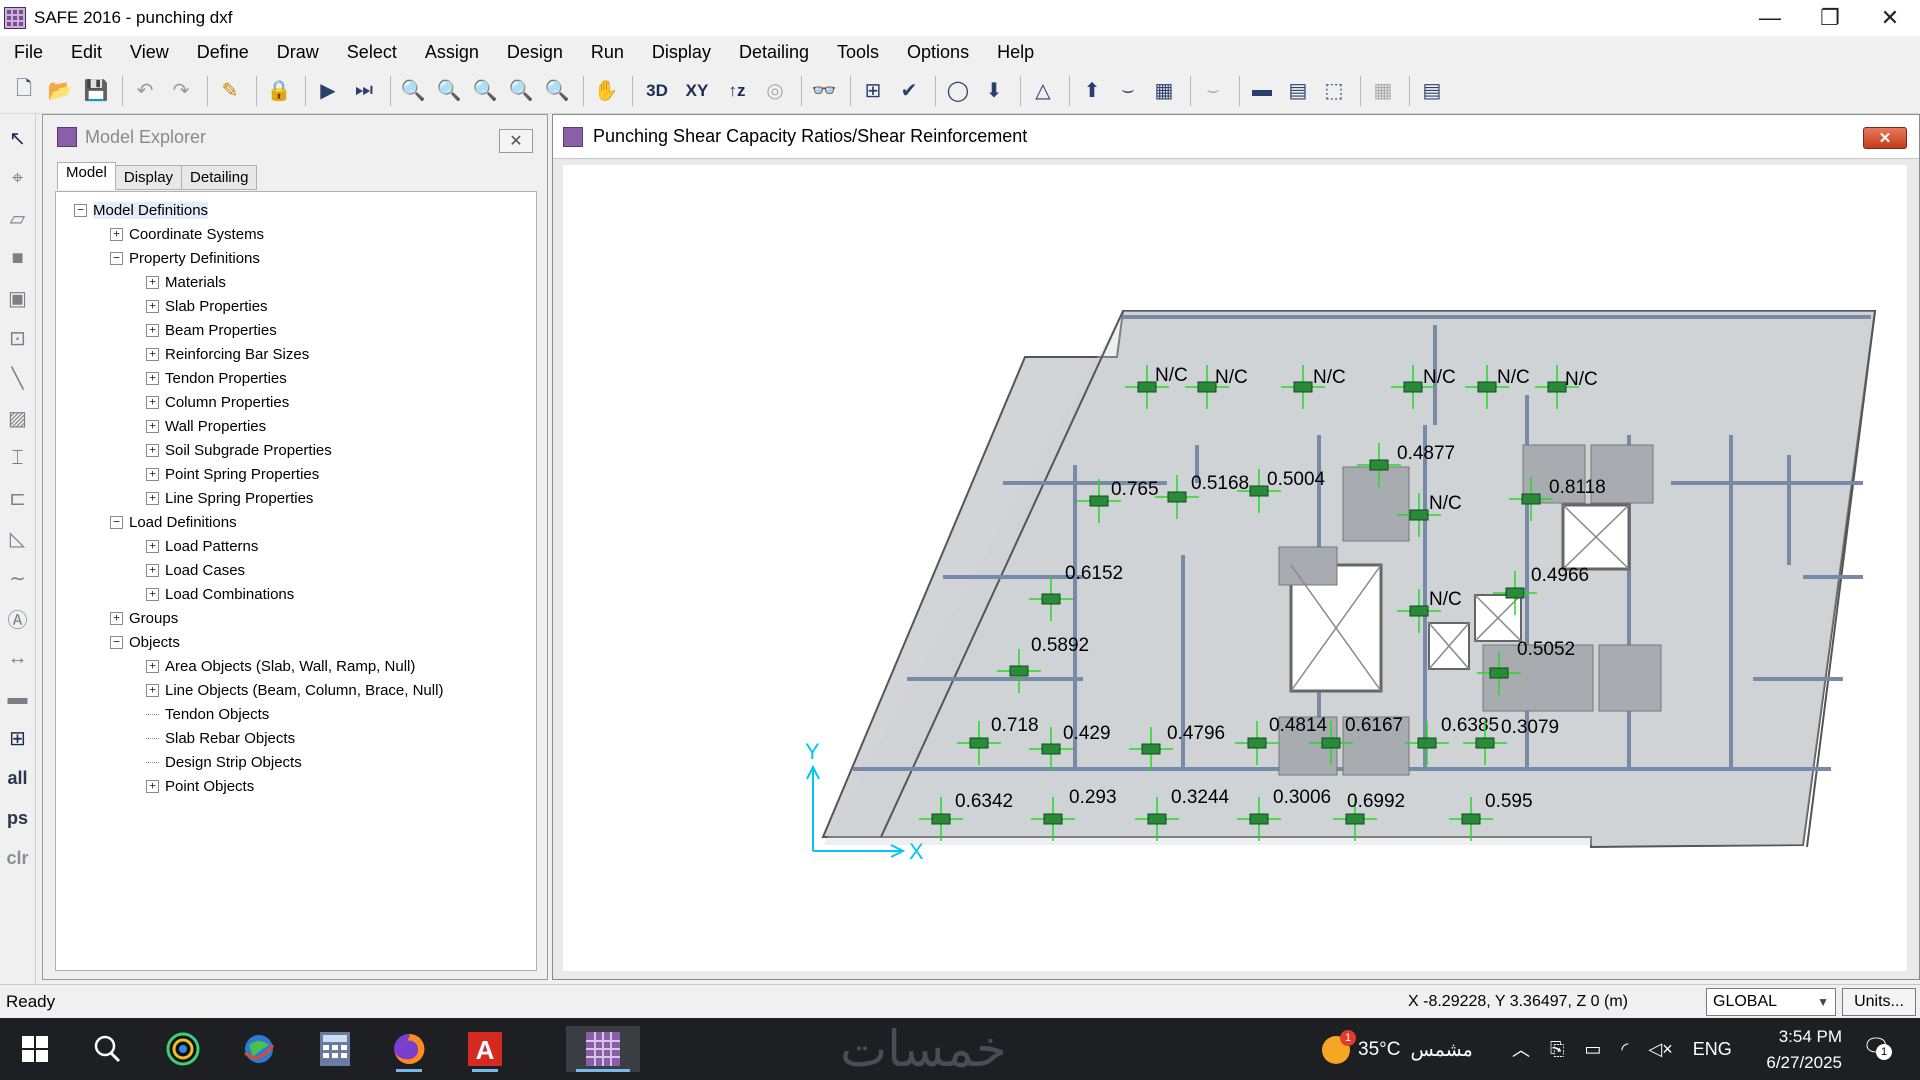 This screenshot has width=1920, height=1080. Describe the element at coordinates (18, 818) in the screenshot. I see `previous-selection-button: ps` at that location.